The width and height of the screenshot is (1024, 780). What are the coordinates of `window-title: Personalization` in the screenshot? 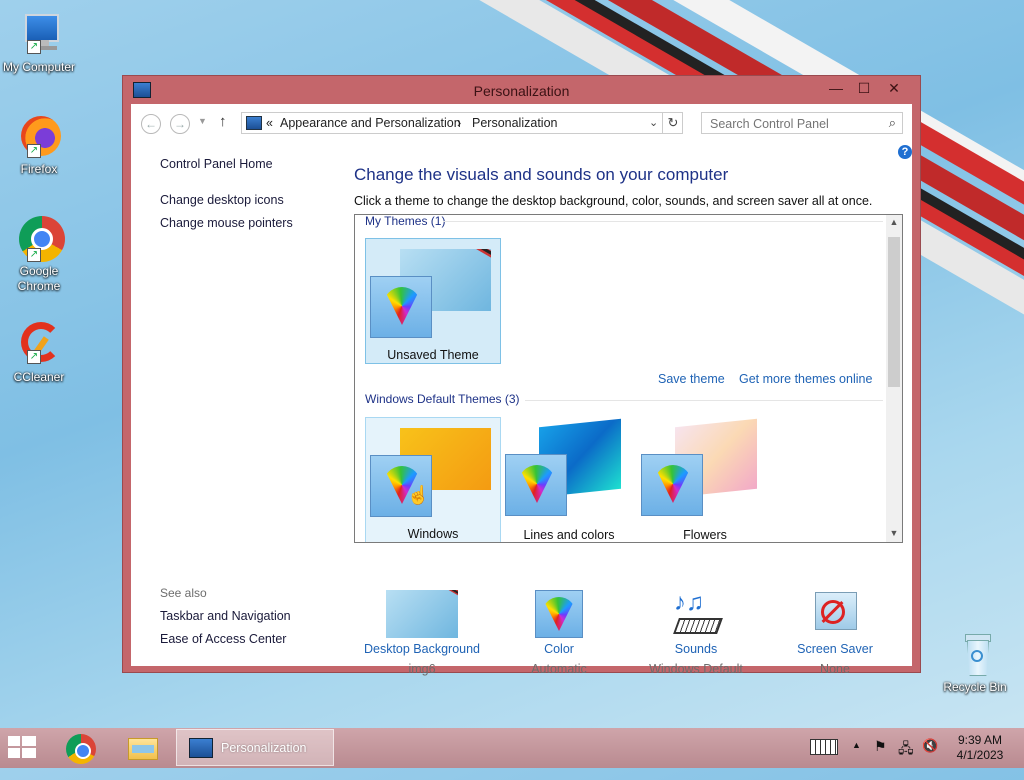 It's located at (521, 91).